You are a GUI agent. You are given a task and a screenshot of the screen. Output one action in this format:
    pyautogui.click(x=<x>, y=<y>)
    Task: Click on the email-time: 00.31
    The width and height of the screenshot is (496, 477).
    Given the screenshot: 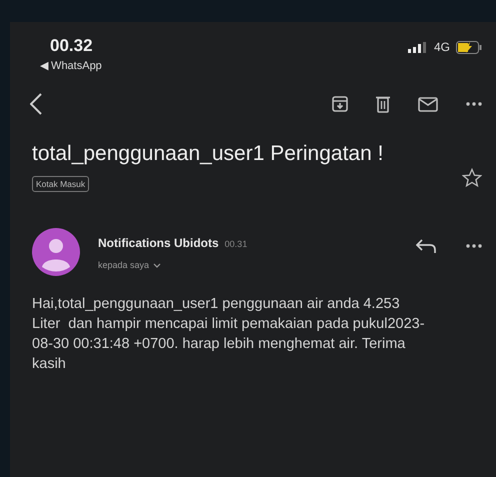 What is the action you would take?
    pyautogui.click(x=236, y=244)
    